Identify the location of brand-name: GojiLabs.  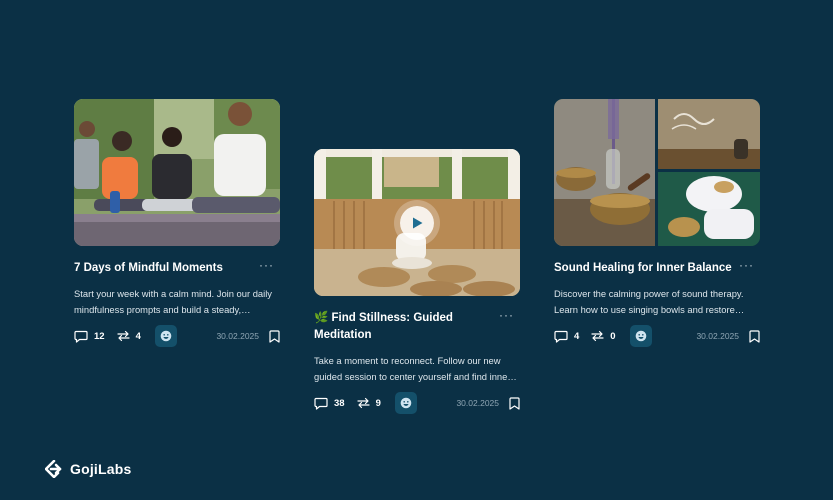
(101, 469).